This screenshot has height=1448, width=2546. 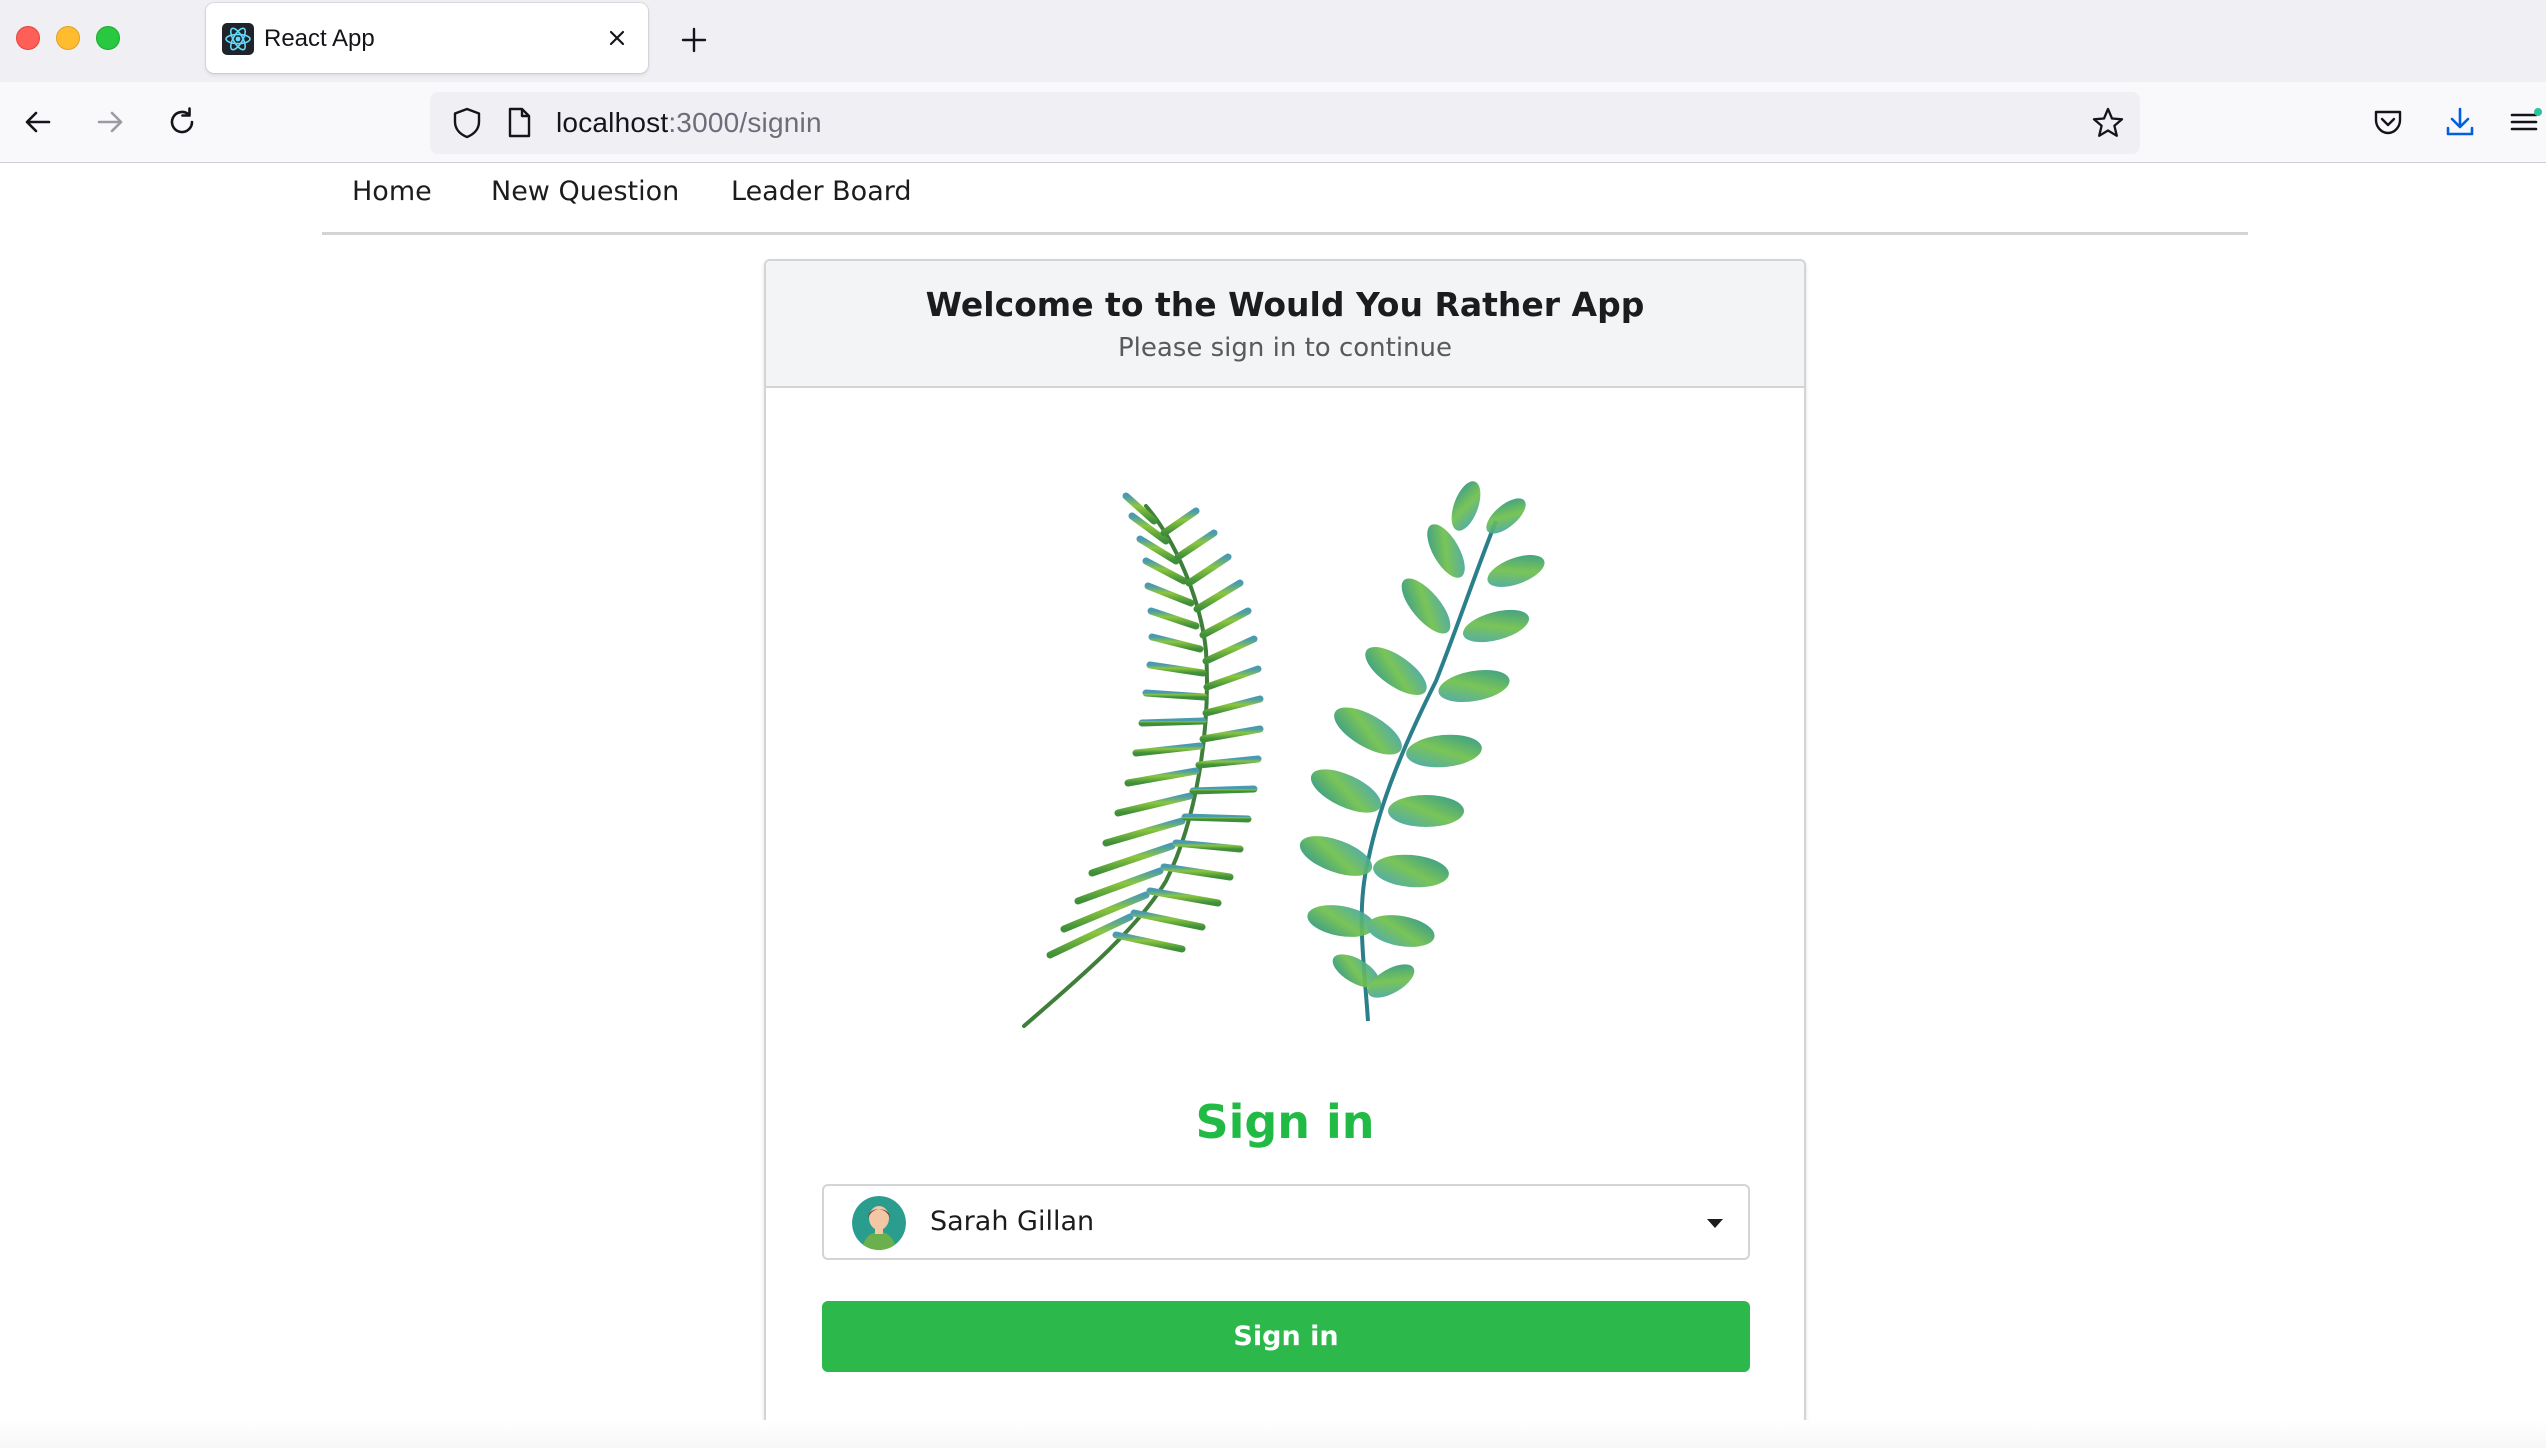 I want to click on window-close-button, so click(x=28, y=38).